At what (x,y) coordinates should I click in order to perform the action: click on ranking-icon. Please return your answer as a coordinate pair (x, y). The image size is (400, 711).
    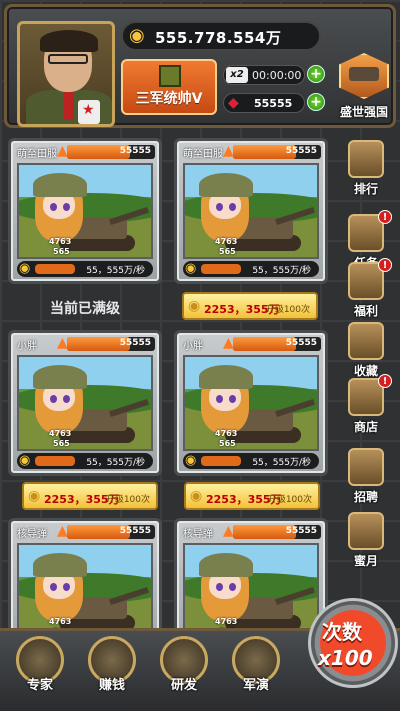
    Looking at the image, I should click on (366, 159).